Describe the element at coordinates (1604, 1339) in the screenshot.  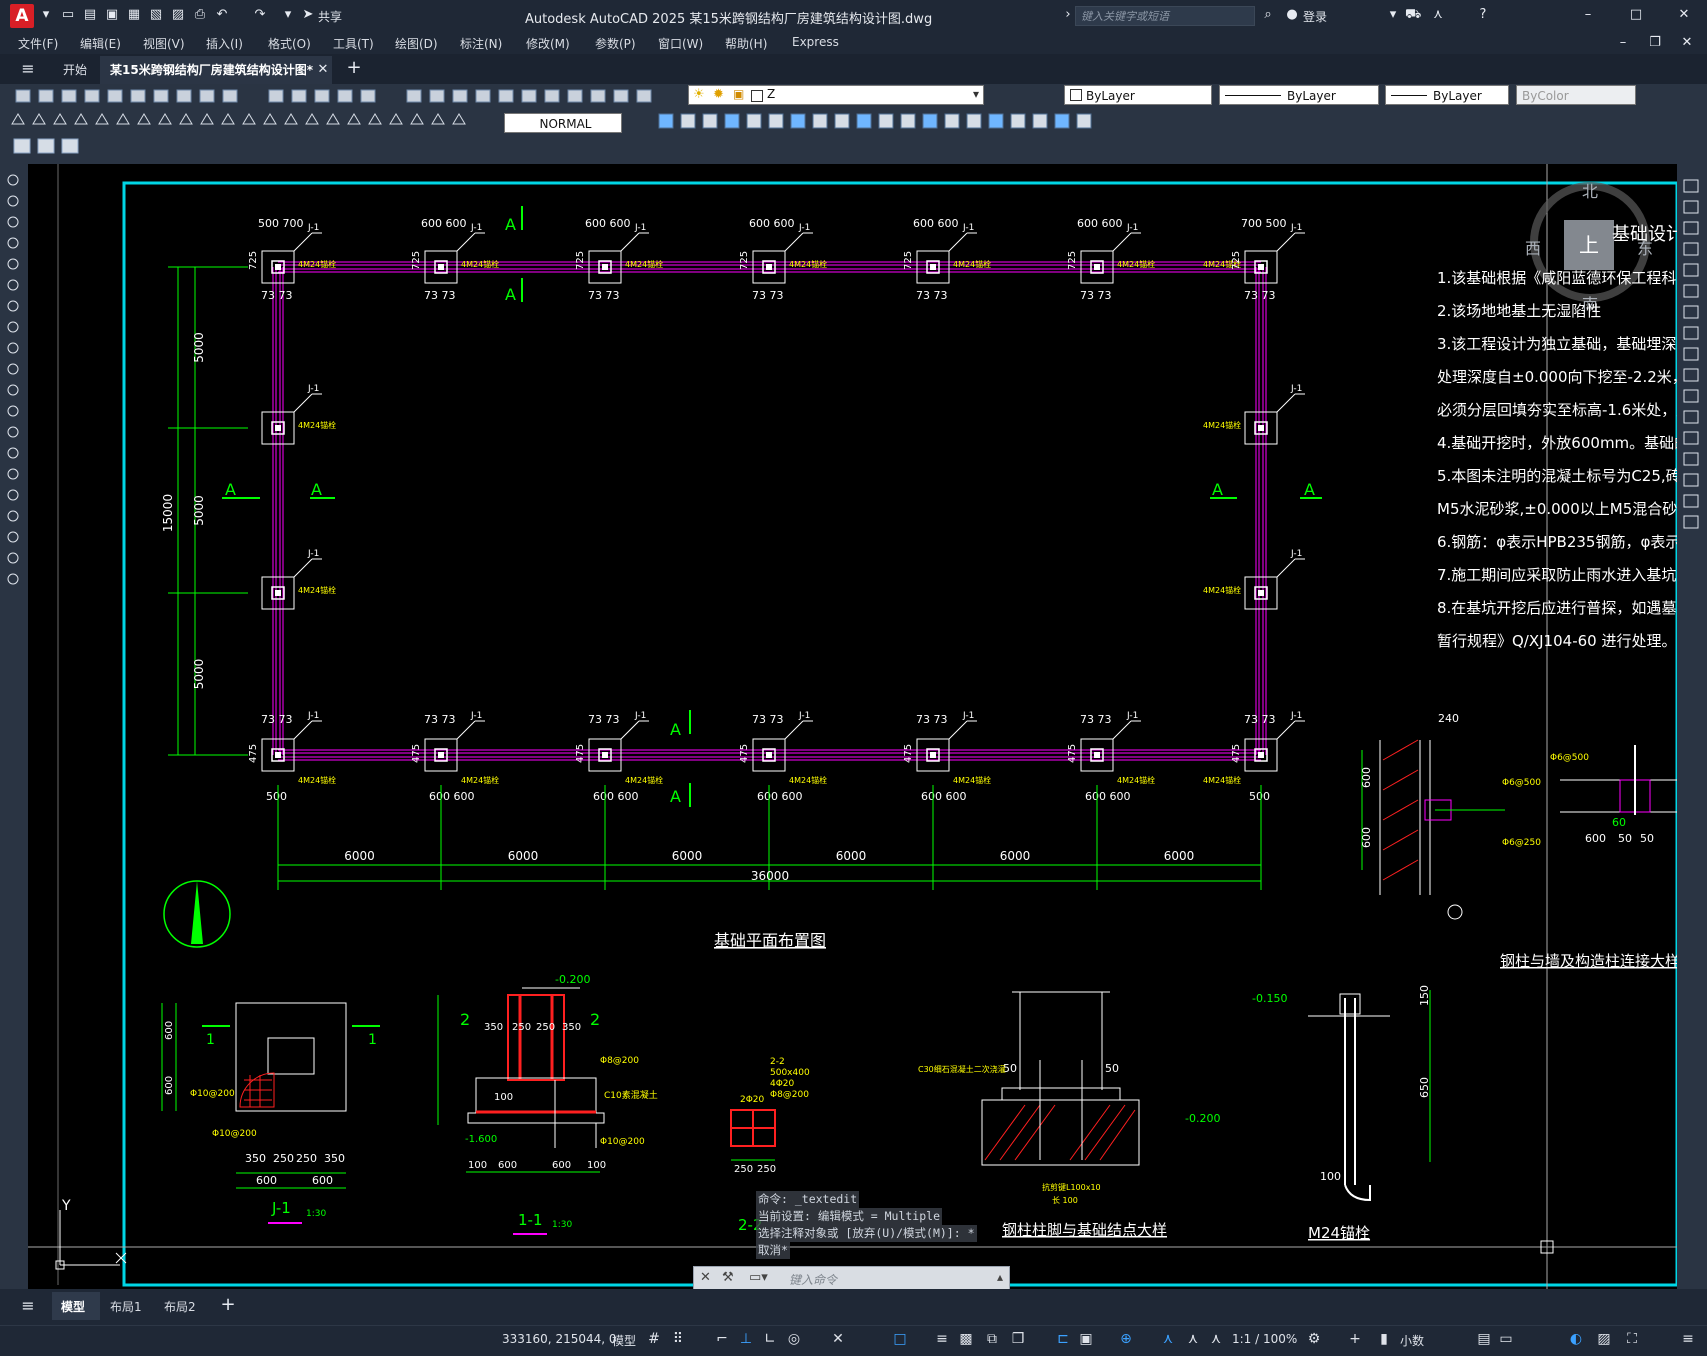
I see `hardware-acceleration-icon: ▨` at that location.